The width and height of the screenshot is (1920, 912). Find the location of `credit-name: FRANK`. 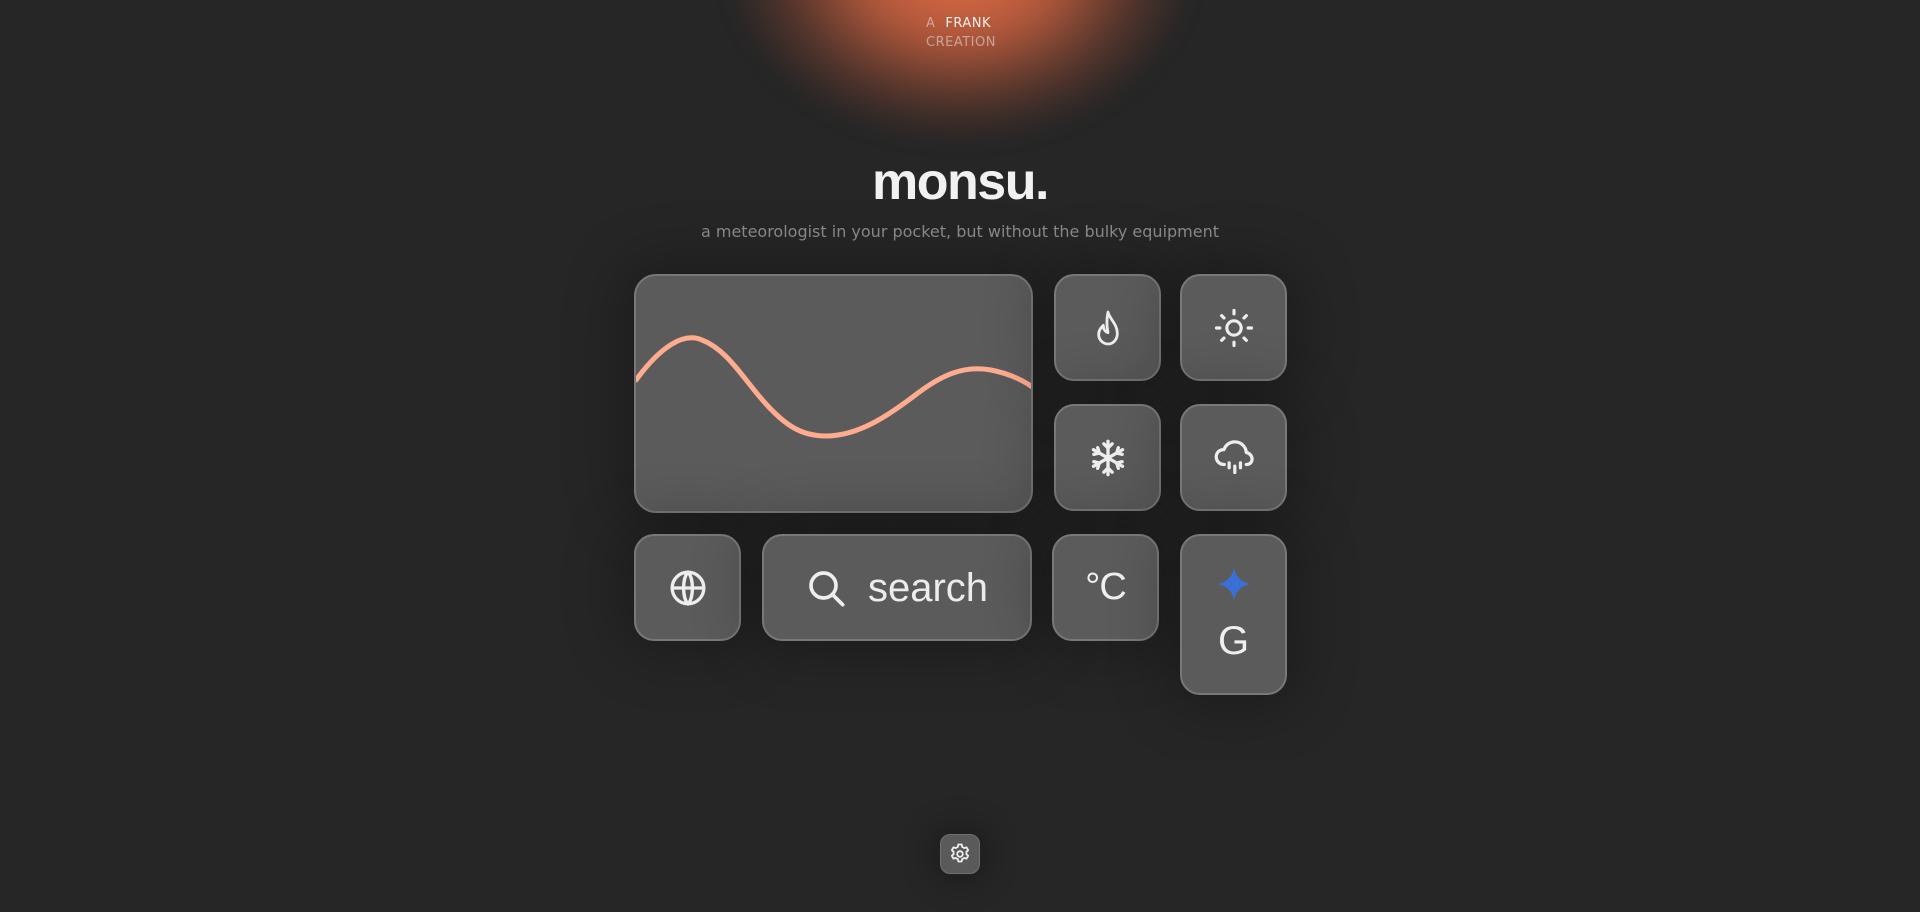

credit-name: FRANK is located at coordinates (968, 23).